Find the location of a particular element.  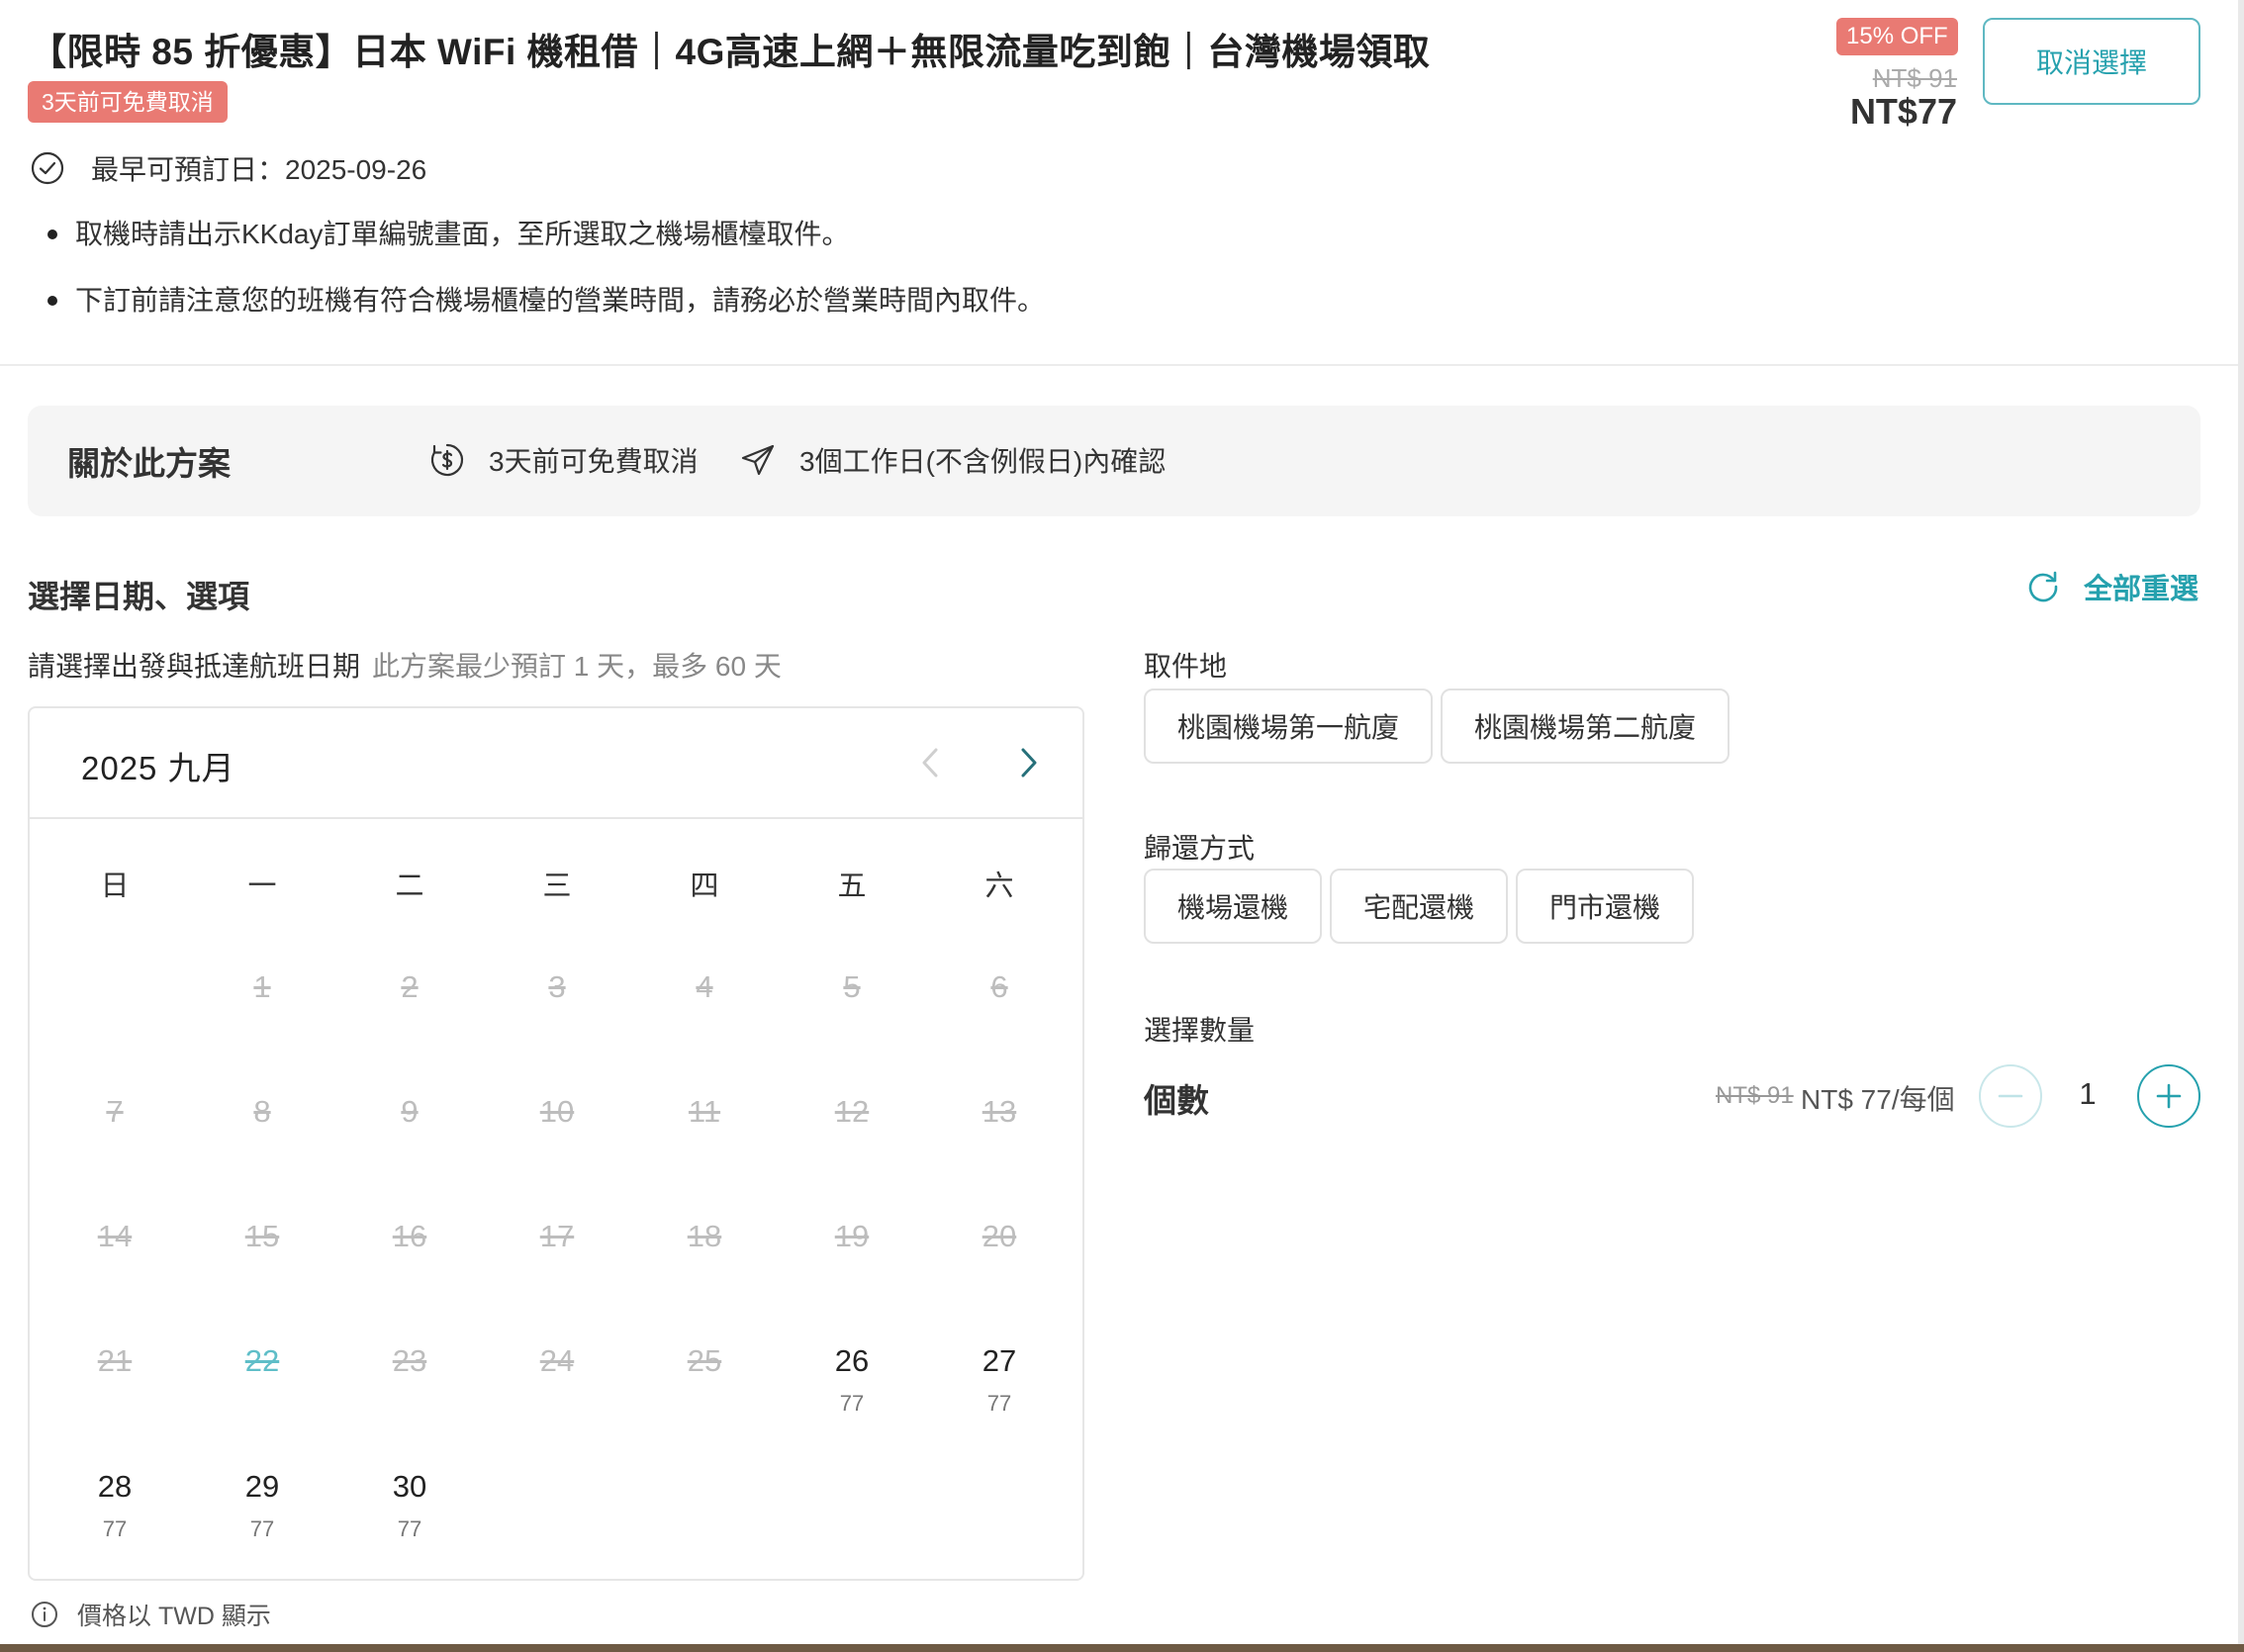

calendar-day-number: 30 is located at coordinates (409, 1486).